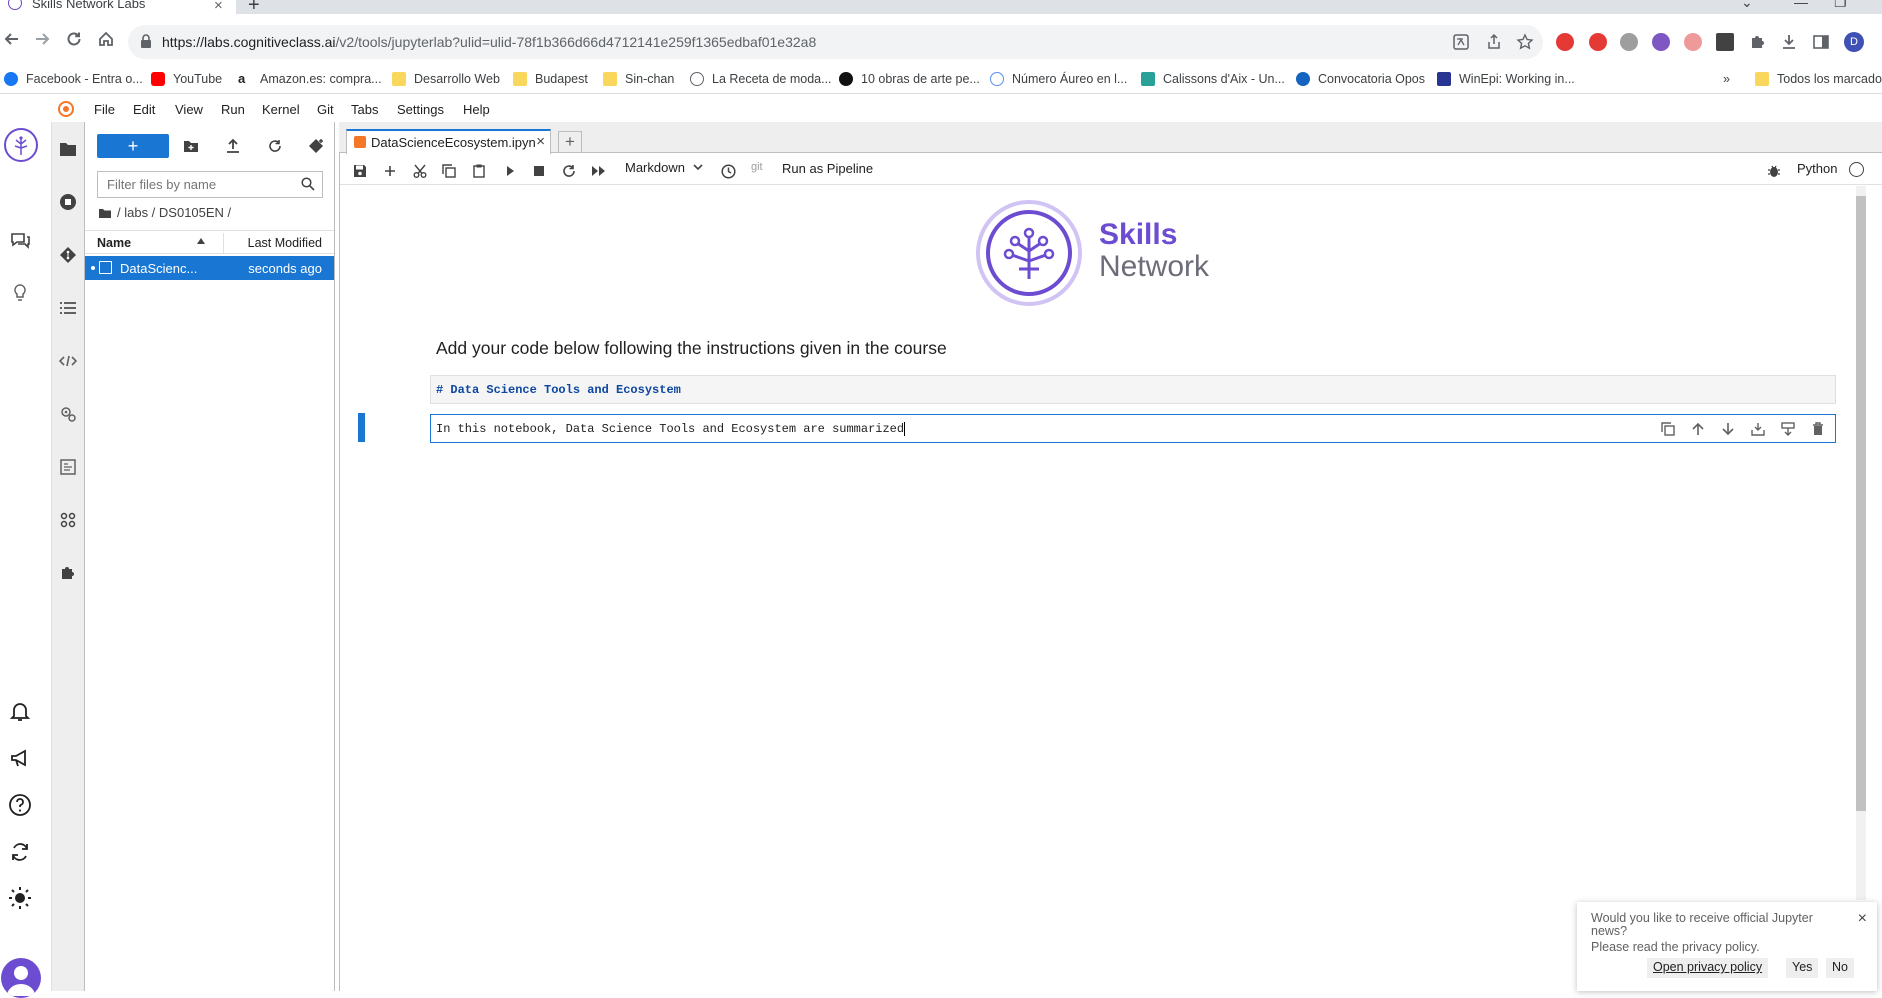 The width and height of the screenshot is (1882, 998). I want to click on open-privacy-policy-button: Open privacy policy, so click(1708, 968).